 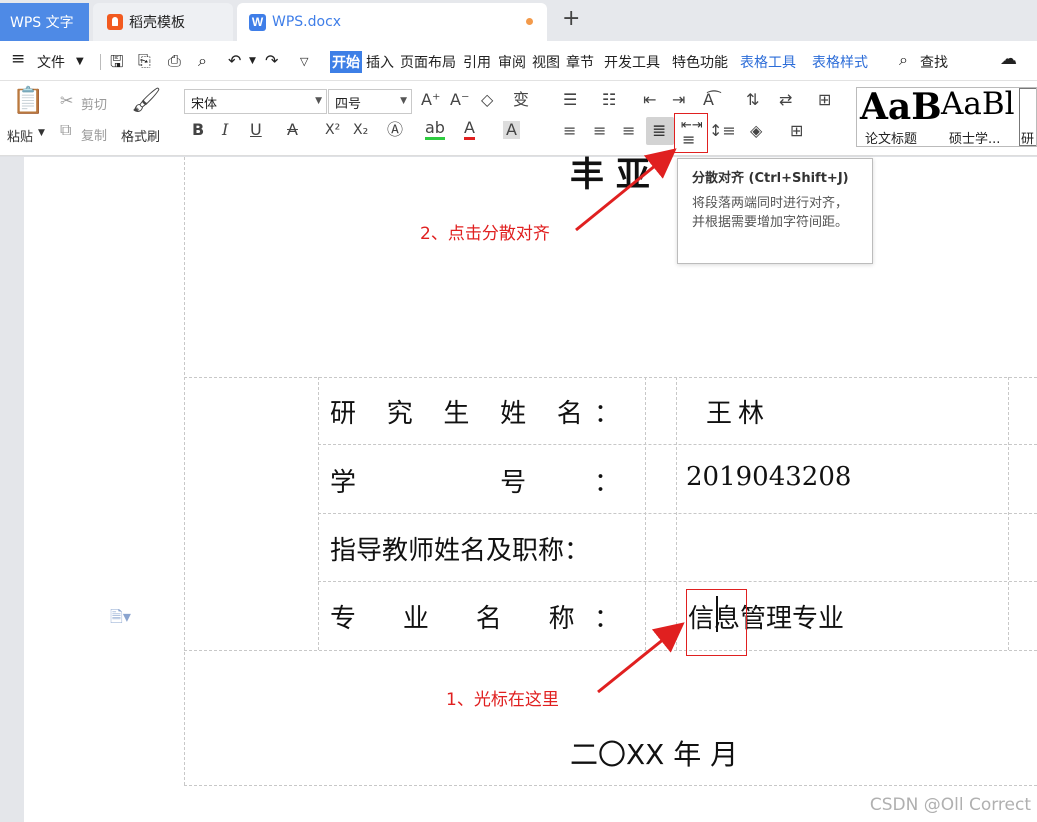 I want to click on arrow-to-button, so click(x=626, y=190).